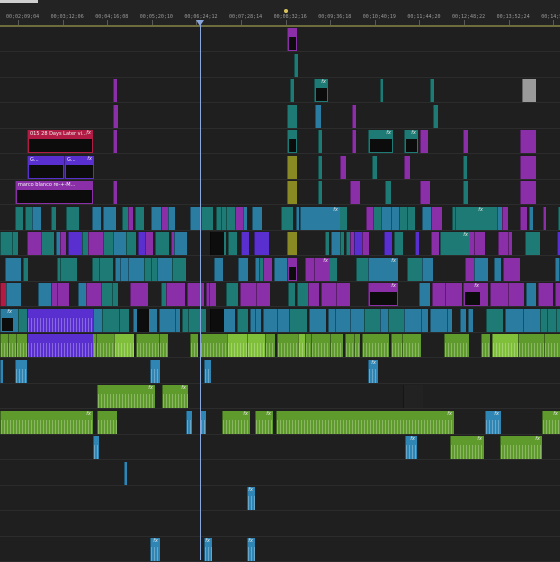  What do you see at coordinates (413, 396) in the screenshot?
I see `audio-clip` at bounding box center [413, 396].